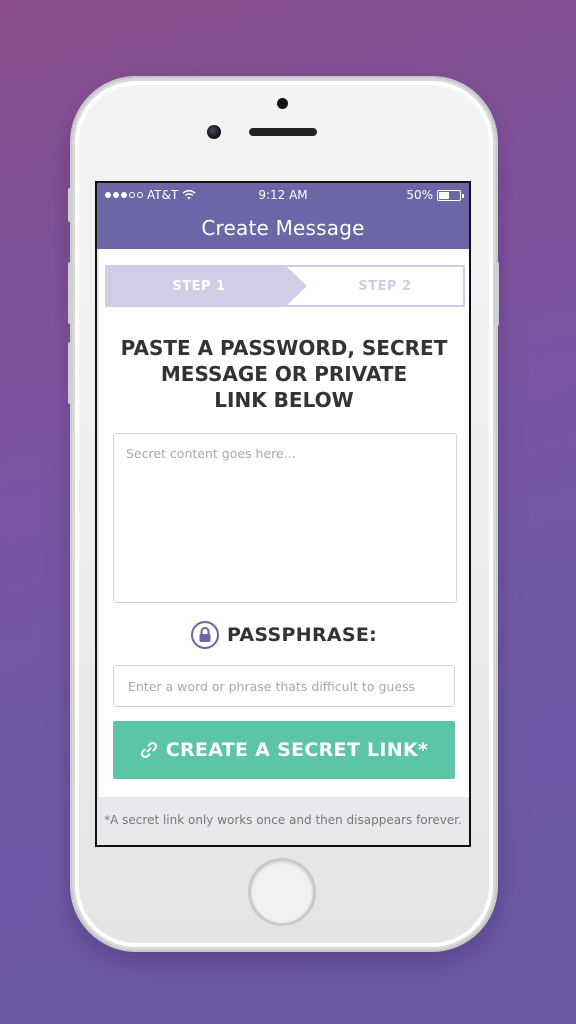 This screenshot has height=1024, width=576. I want to click on status-bar: AT&T 9:12 AM 50%, so click(283, 195).